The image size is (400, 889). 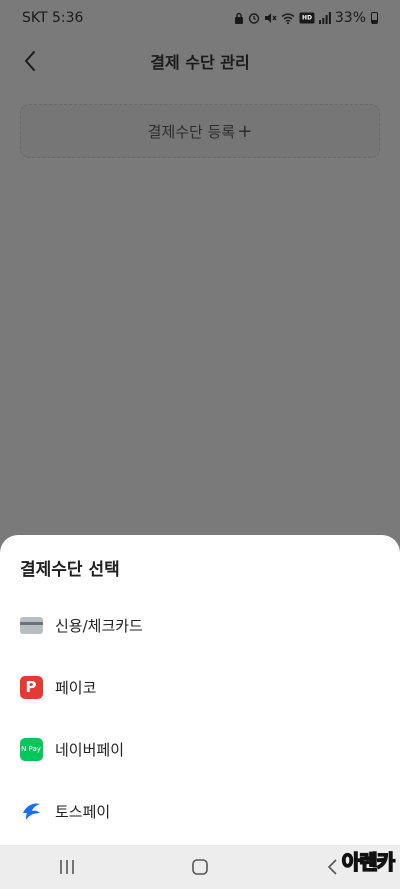 I want to click on option-toss-pay: 토스페이, so click(x=200, y=811).